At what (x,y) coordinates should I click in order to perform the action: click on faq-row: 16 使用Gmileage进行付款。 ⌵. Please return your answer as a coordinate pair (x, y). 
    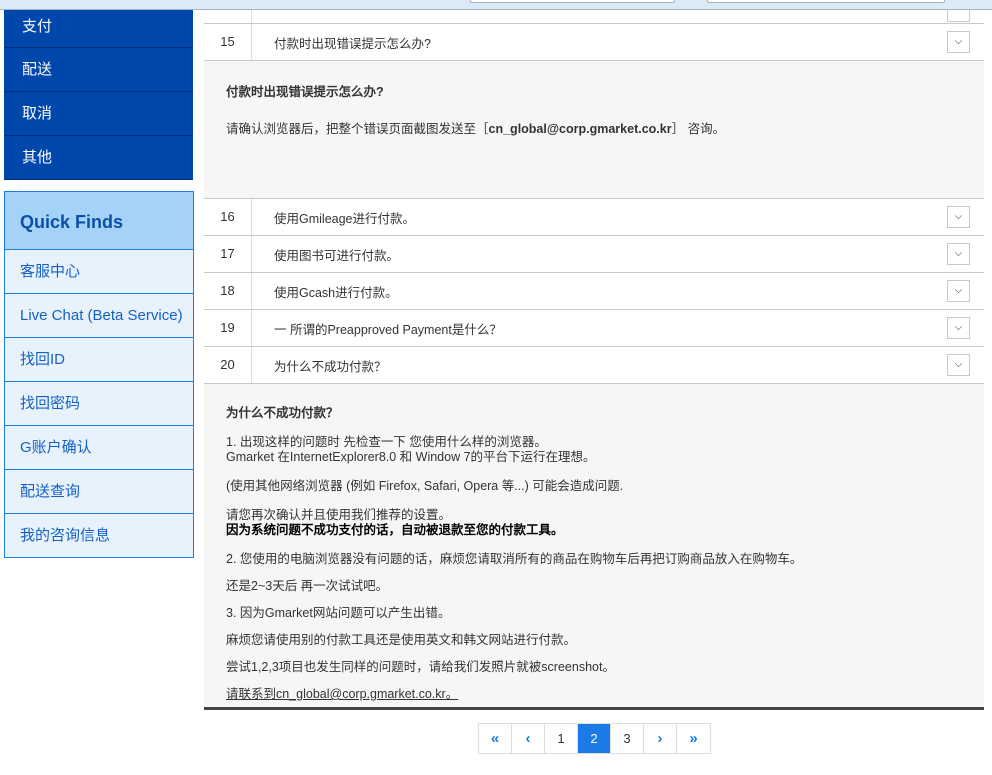
    Looking at the image, I should click on (594, 217).